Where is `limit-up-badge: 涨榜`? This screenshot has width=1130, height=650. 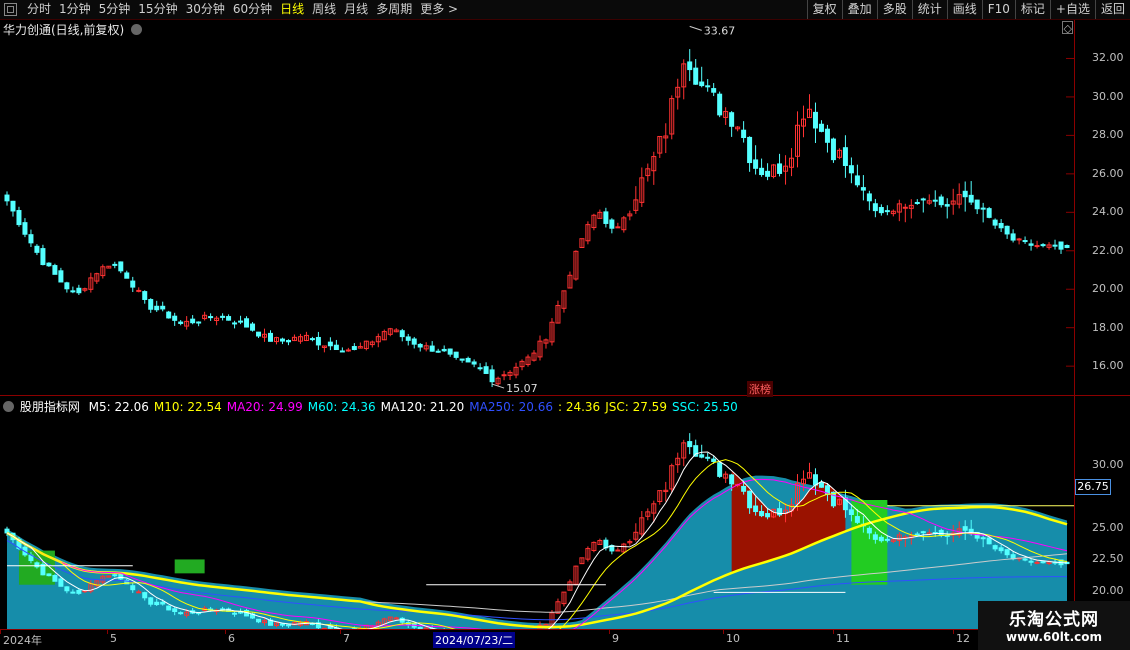 limit-up-badge: 涨榜 is located at coordinates (760, 389).